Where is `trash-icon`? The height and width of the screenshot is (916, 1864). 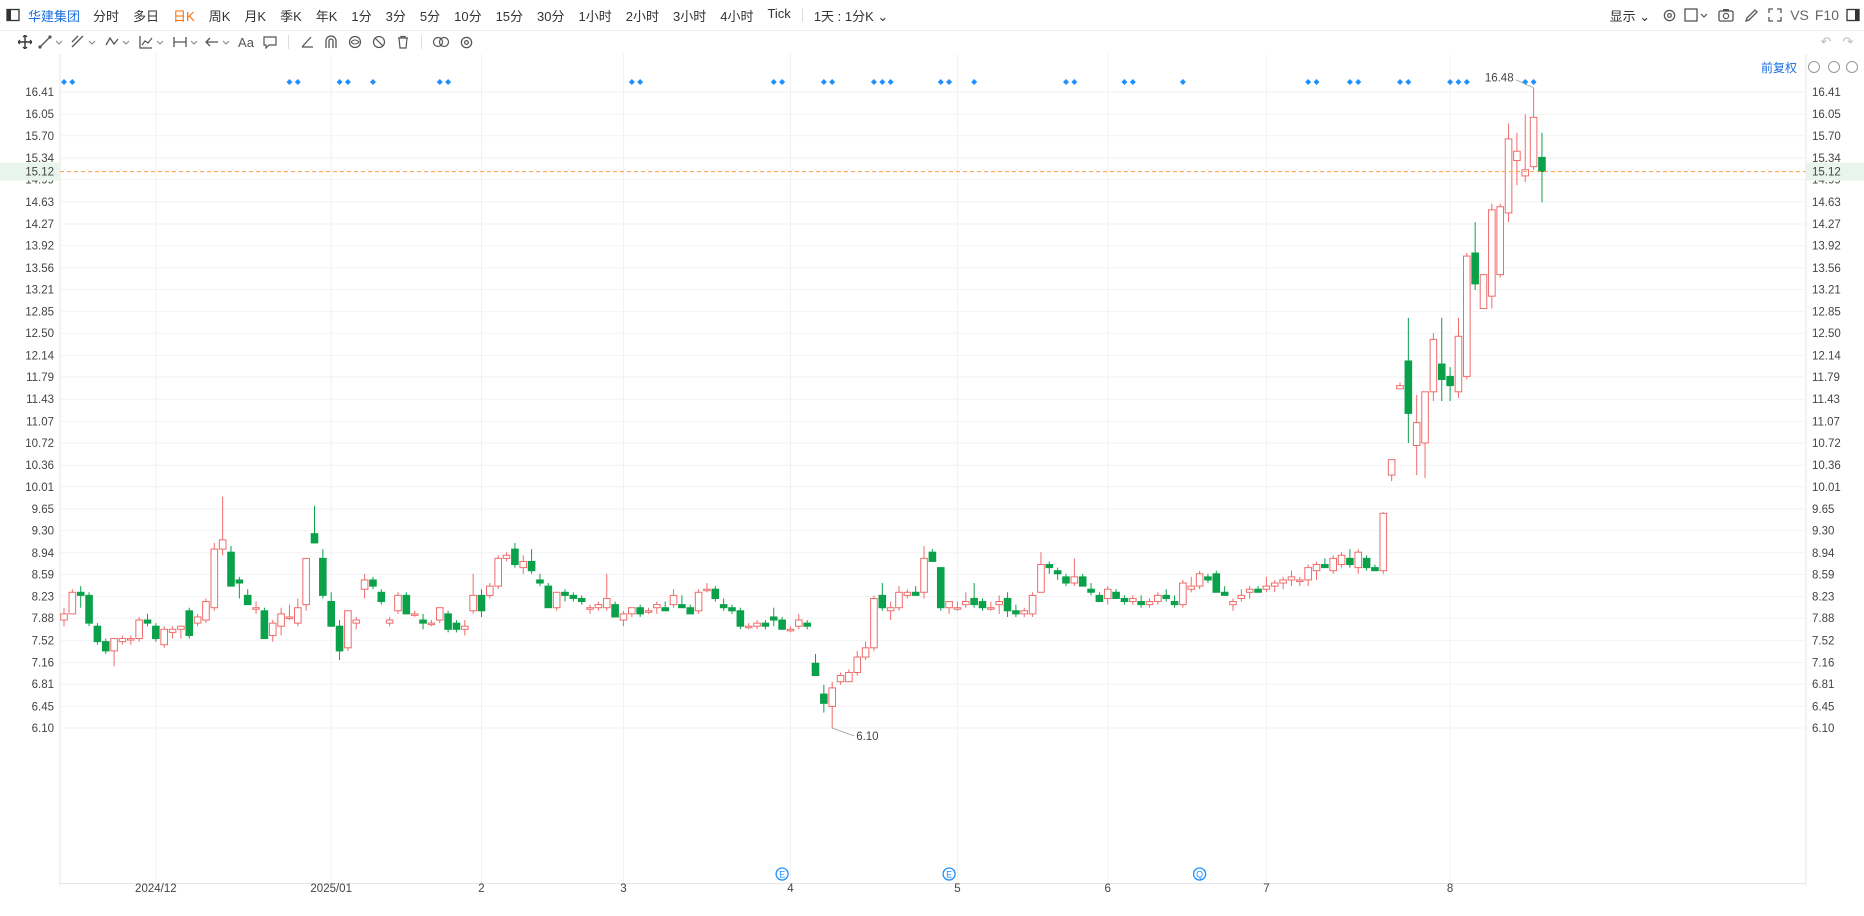
trash-icon is located at coordinates (403, 42).